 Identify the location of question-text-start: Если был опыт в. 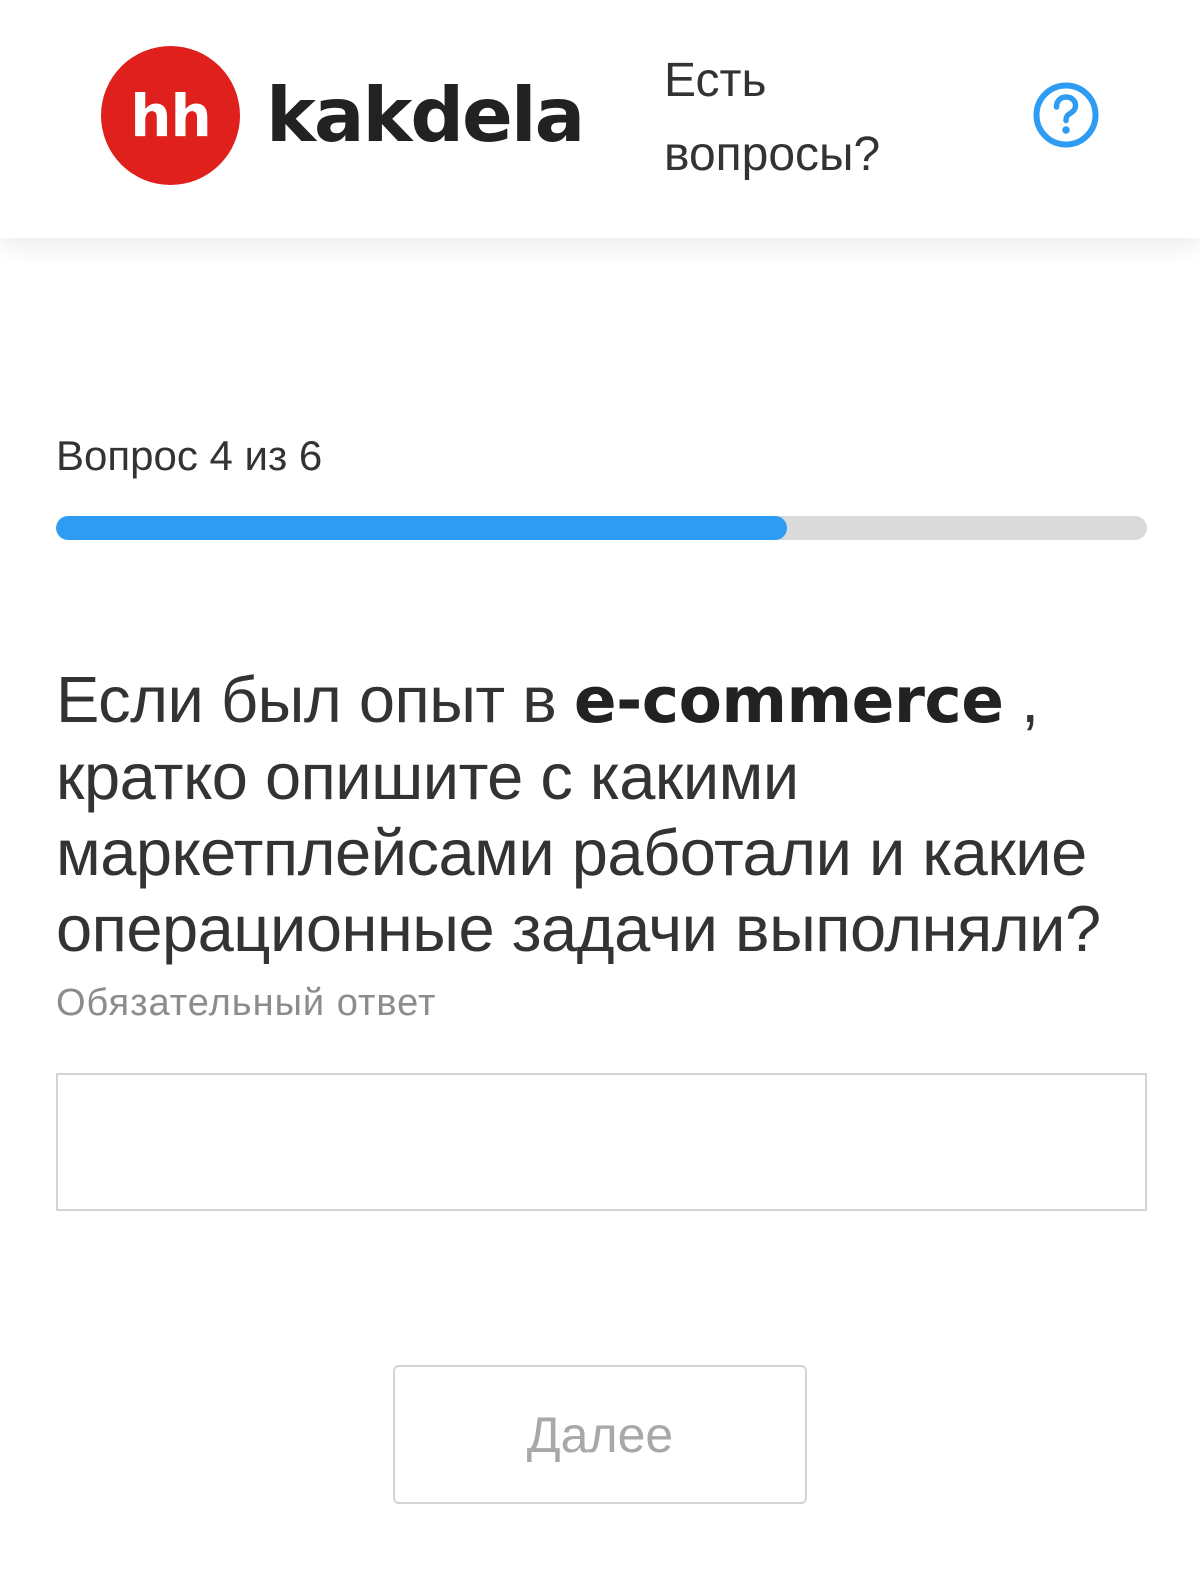
(315, 699).